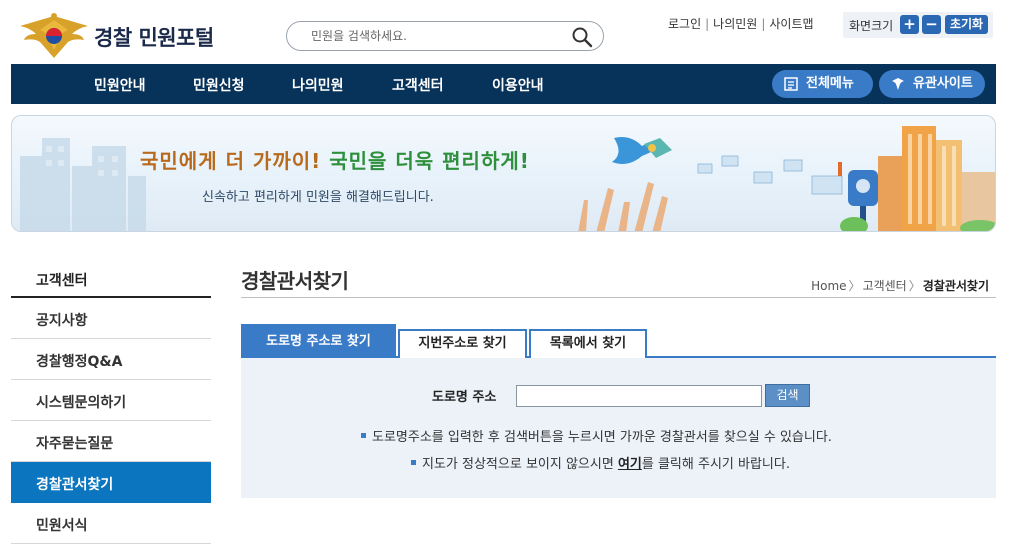  What do you see at coordinates (111, 441) in the screenshot?
I see `sidebar-item-faq: 자주묻는질문` at bounding box center [111, 441].